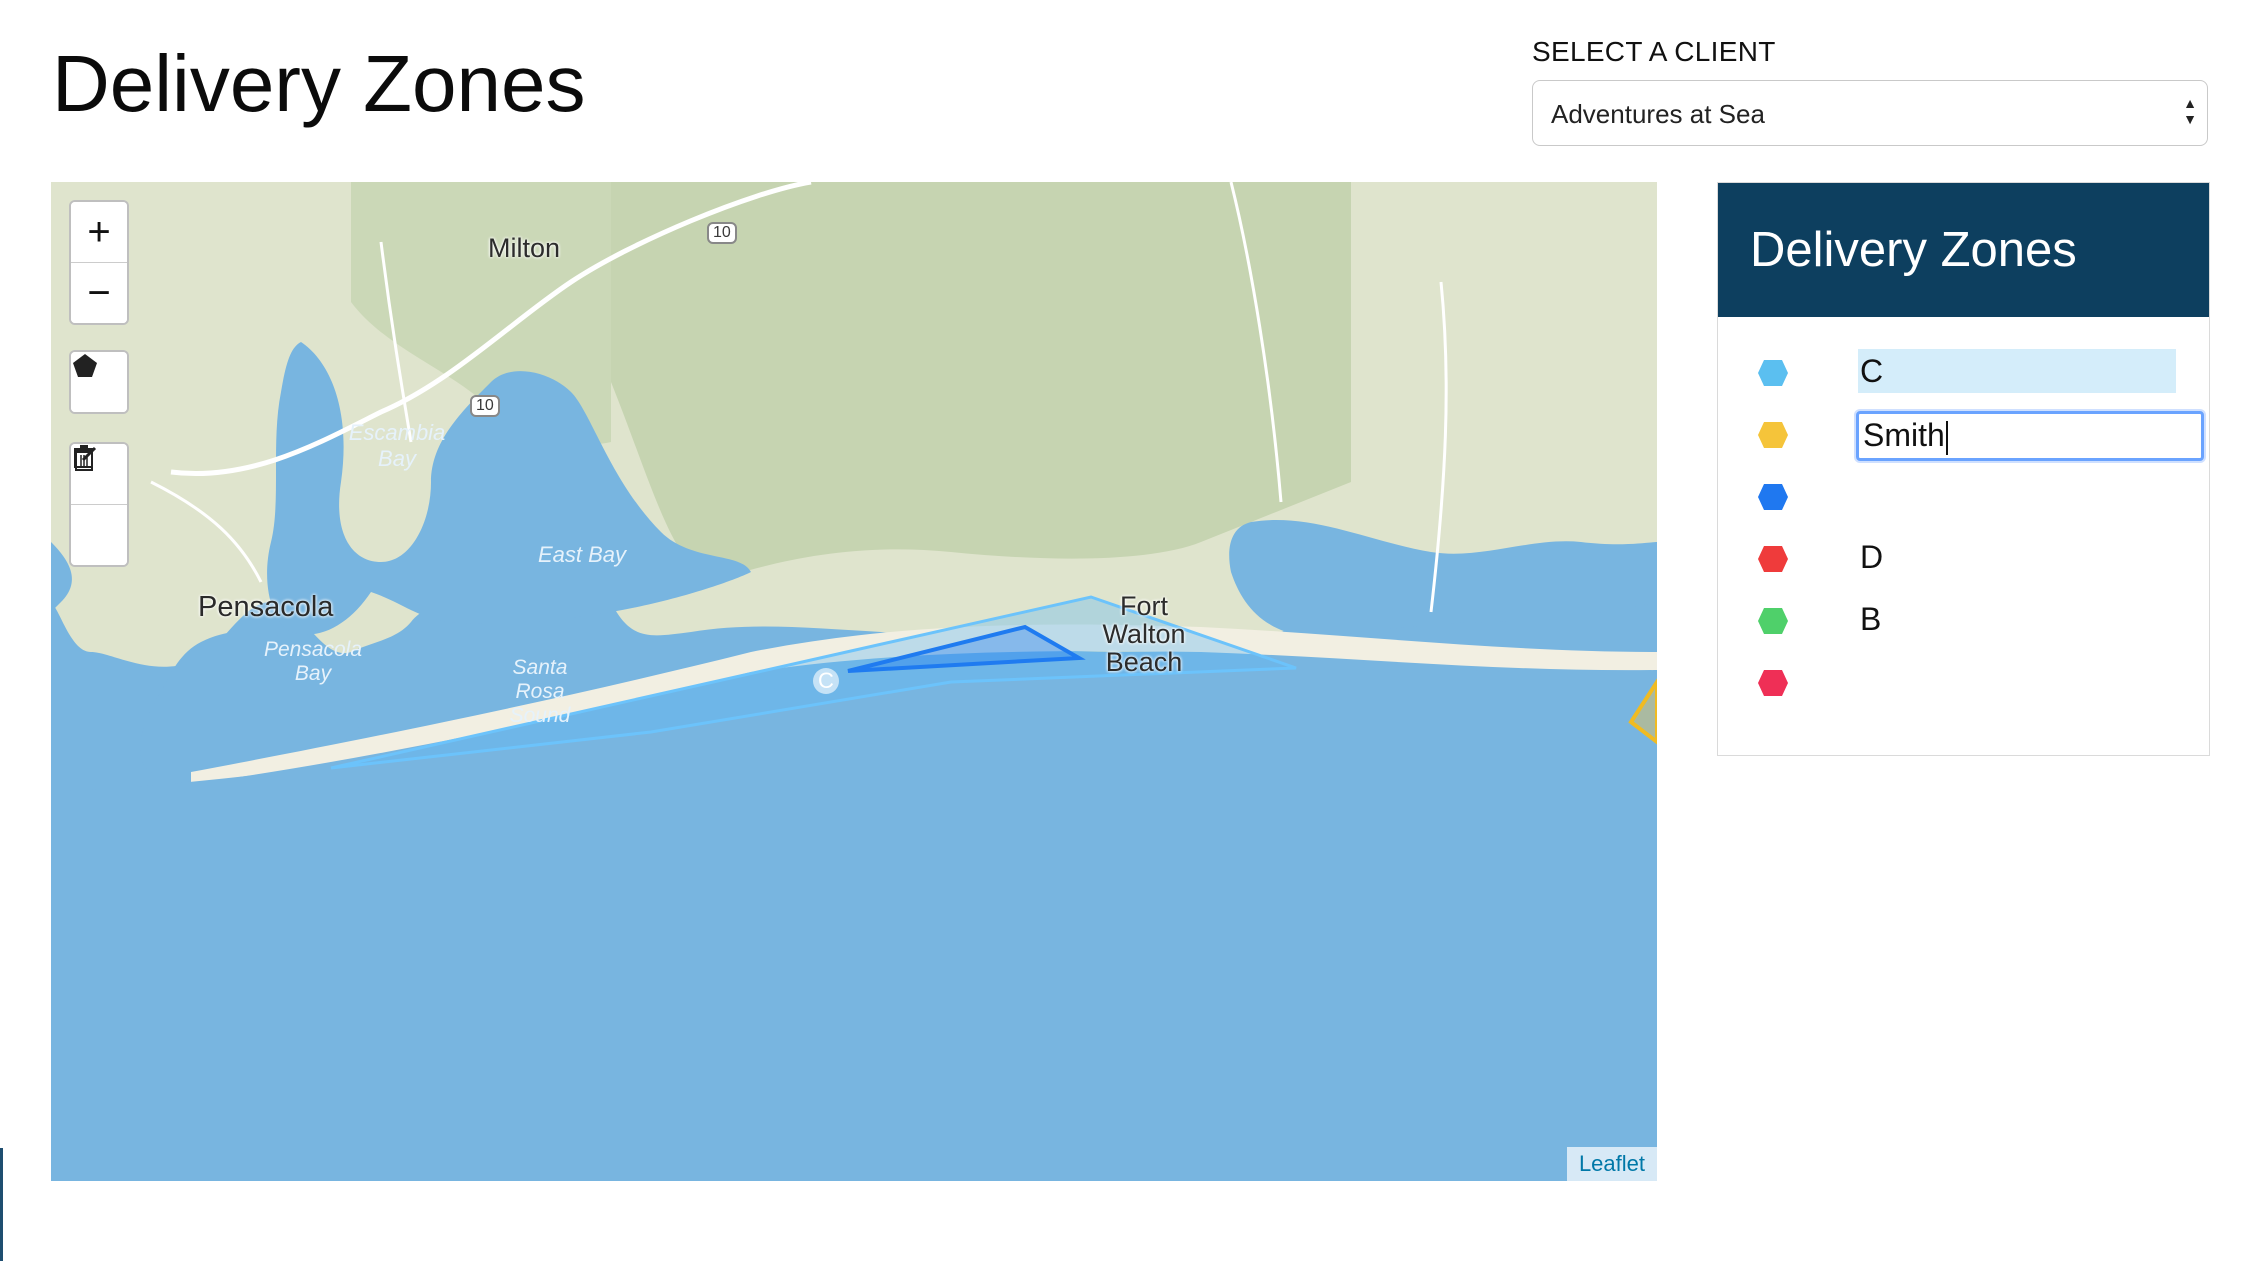 This screenshot has width=2261, height=1261. What do you see at coordinates (2017, 619) in the screenshot?
I see `zone-name: B` at bounding box center [2017, 619].